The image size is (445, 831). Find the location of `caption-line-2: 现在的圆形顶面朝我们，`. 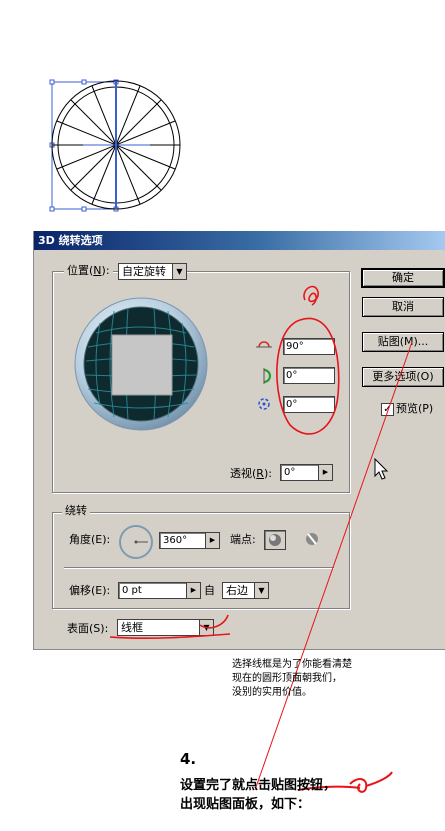

caption-line-2: 现在的圆形顶面朝我们， is located at coordinates (287, 678).